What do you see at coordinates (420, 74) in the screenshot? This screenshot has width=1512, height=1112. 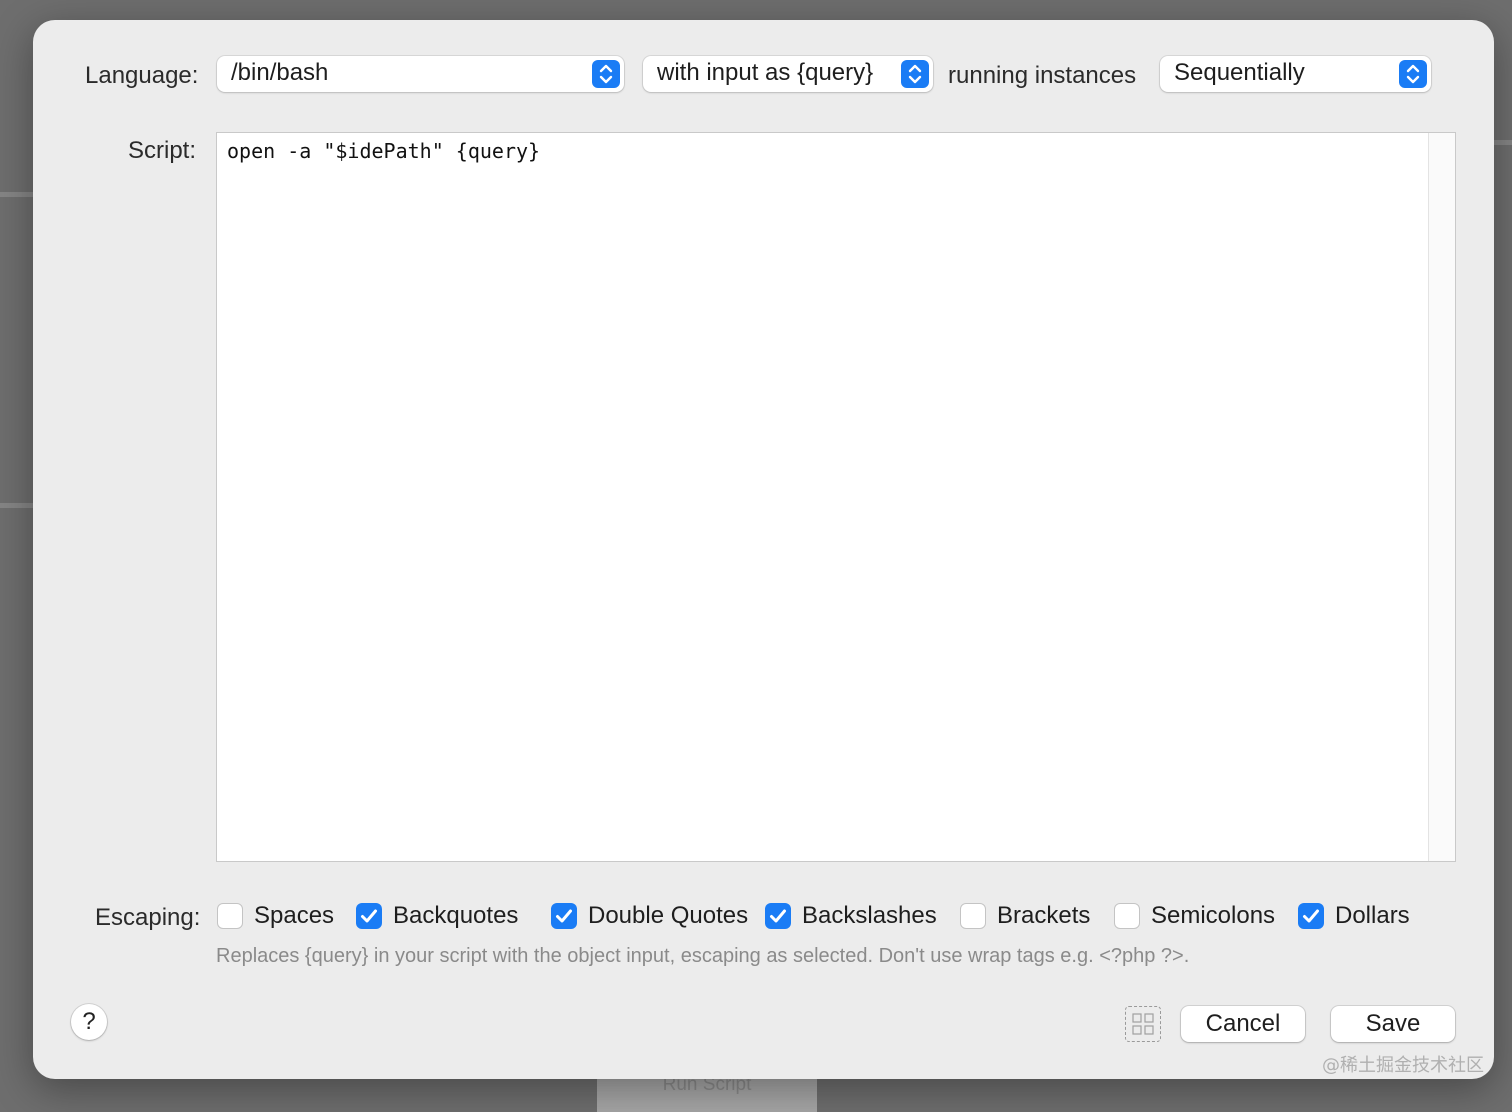 I see `language-popup: /bin/bash` at bounding box center [420, 74].